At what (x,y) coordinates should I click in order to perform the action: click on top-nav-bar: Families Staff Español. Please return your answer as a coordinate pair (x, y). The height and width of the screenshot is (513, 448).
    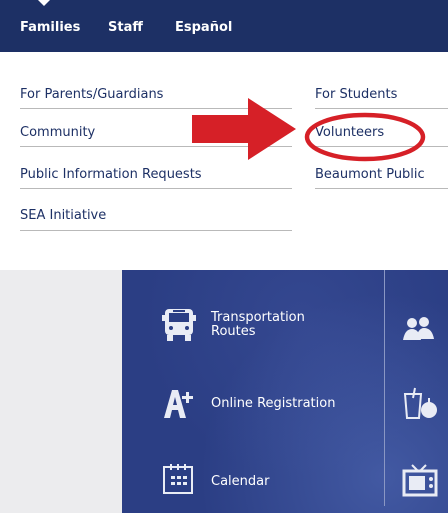
    Looking at the image, I should click on (224, 26).